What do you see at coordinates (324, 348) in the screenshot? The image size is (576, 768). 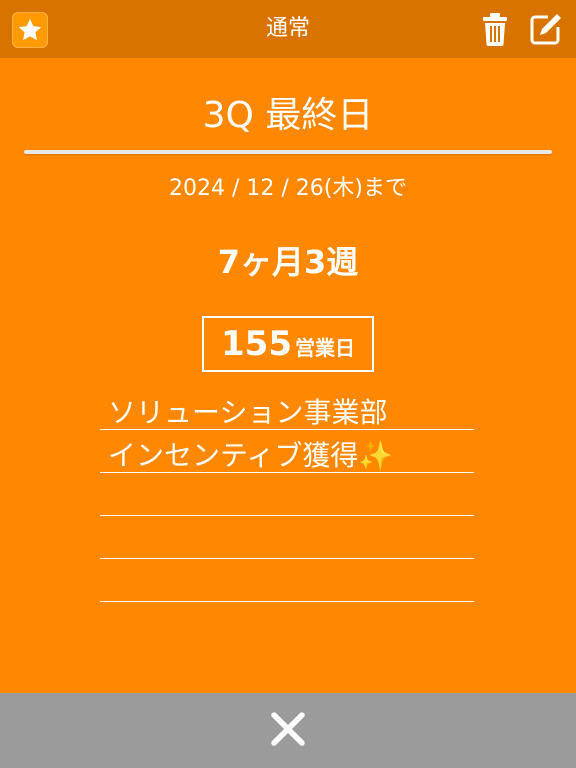 I see `business-days-unit: 営業日` at bounding box center [324, 348].